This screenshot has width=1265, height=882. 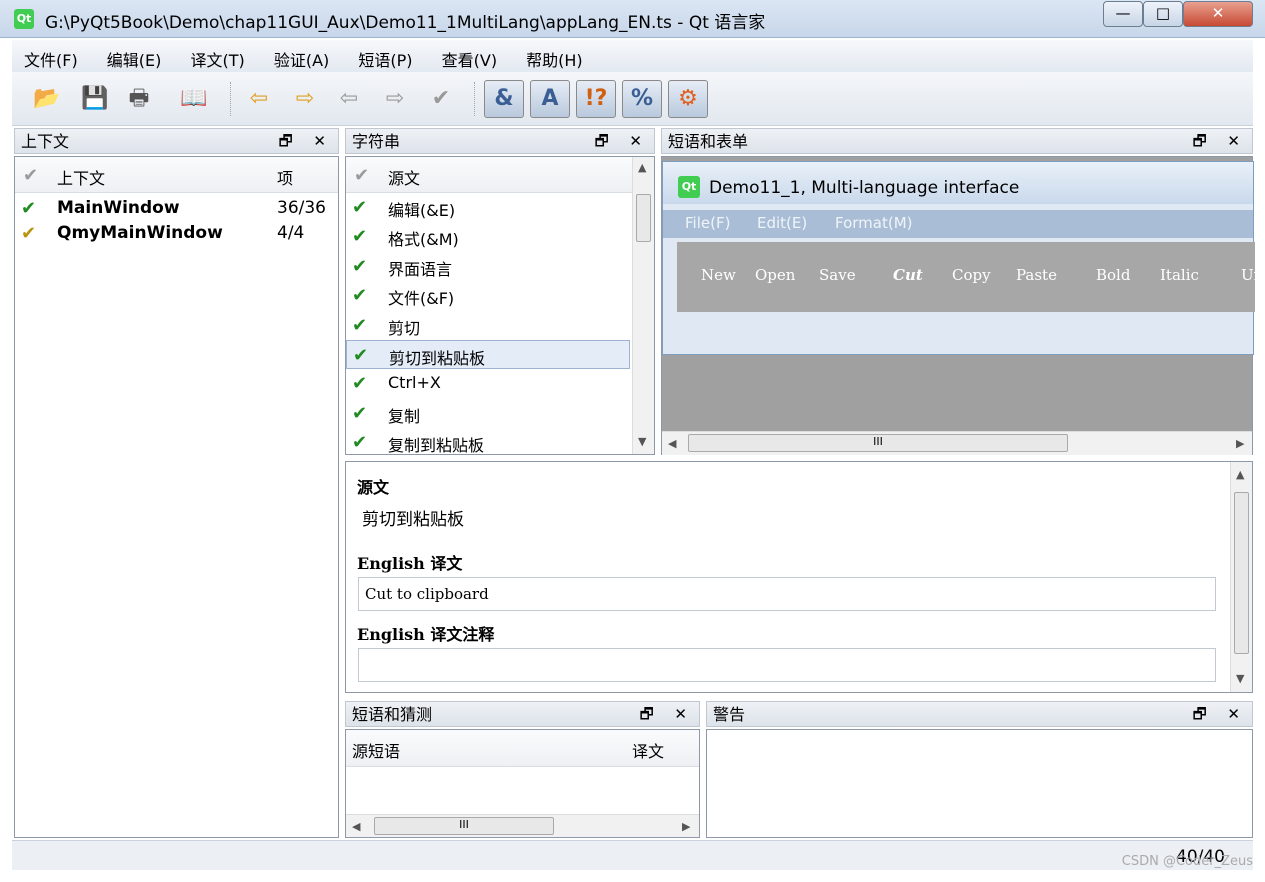 I want to click on toolbar: 📂 💾 🖶 📖 ⇦ ⇨ ⇦ ⇨ ✔ & A !? % ⚙, so click(x=632, y=99).